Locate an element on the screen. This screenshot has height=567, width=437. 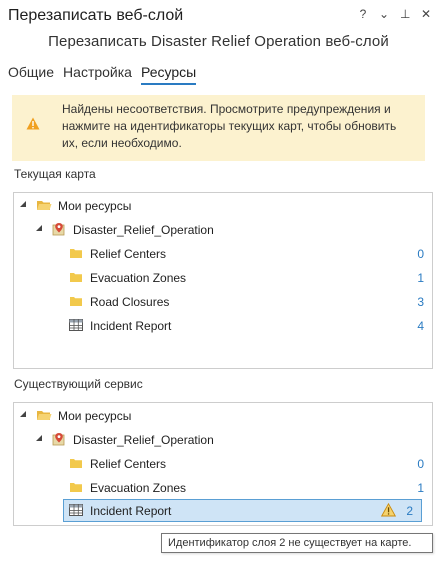
table-id-link: 4 is located at coordinates (420, 326).